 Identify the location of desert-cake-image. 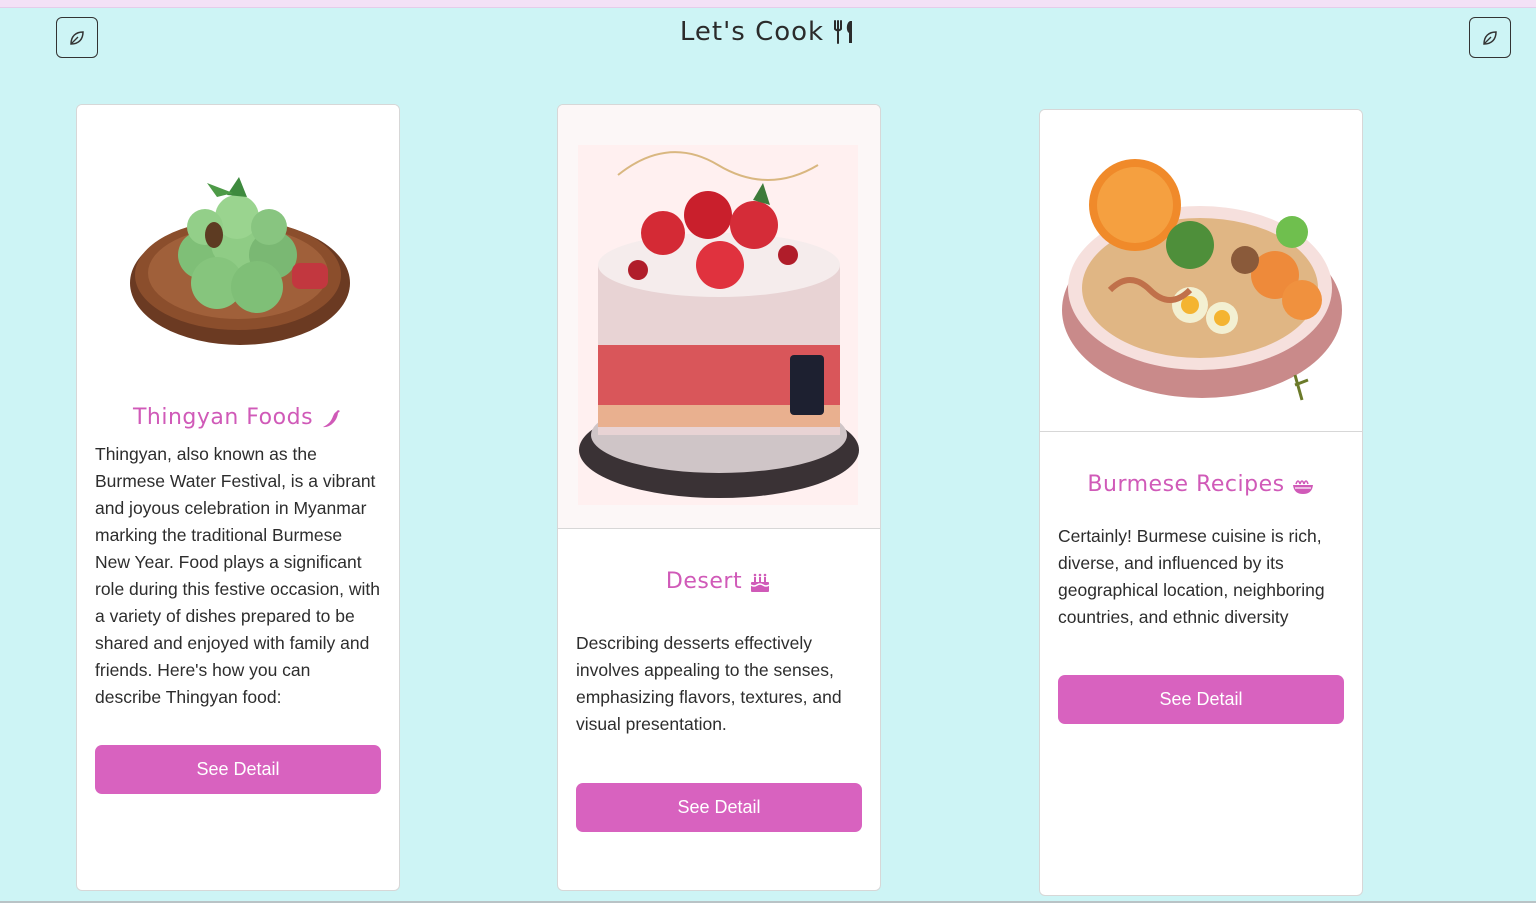
(719, 317).